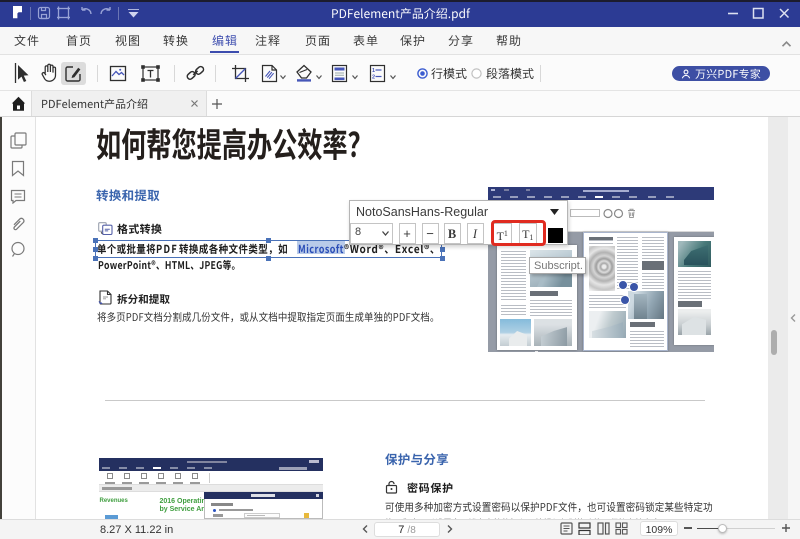 The width and height of the screenshot is (800, 539). Describe the element at coordinates (373, 71) in the screenshot. I see `svg-text: 1` at that location.